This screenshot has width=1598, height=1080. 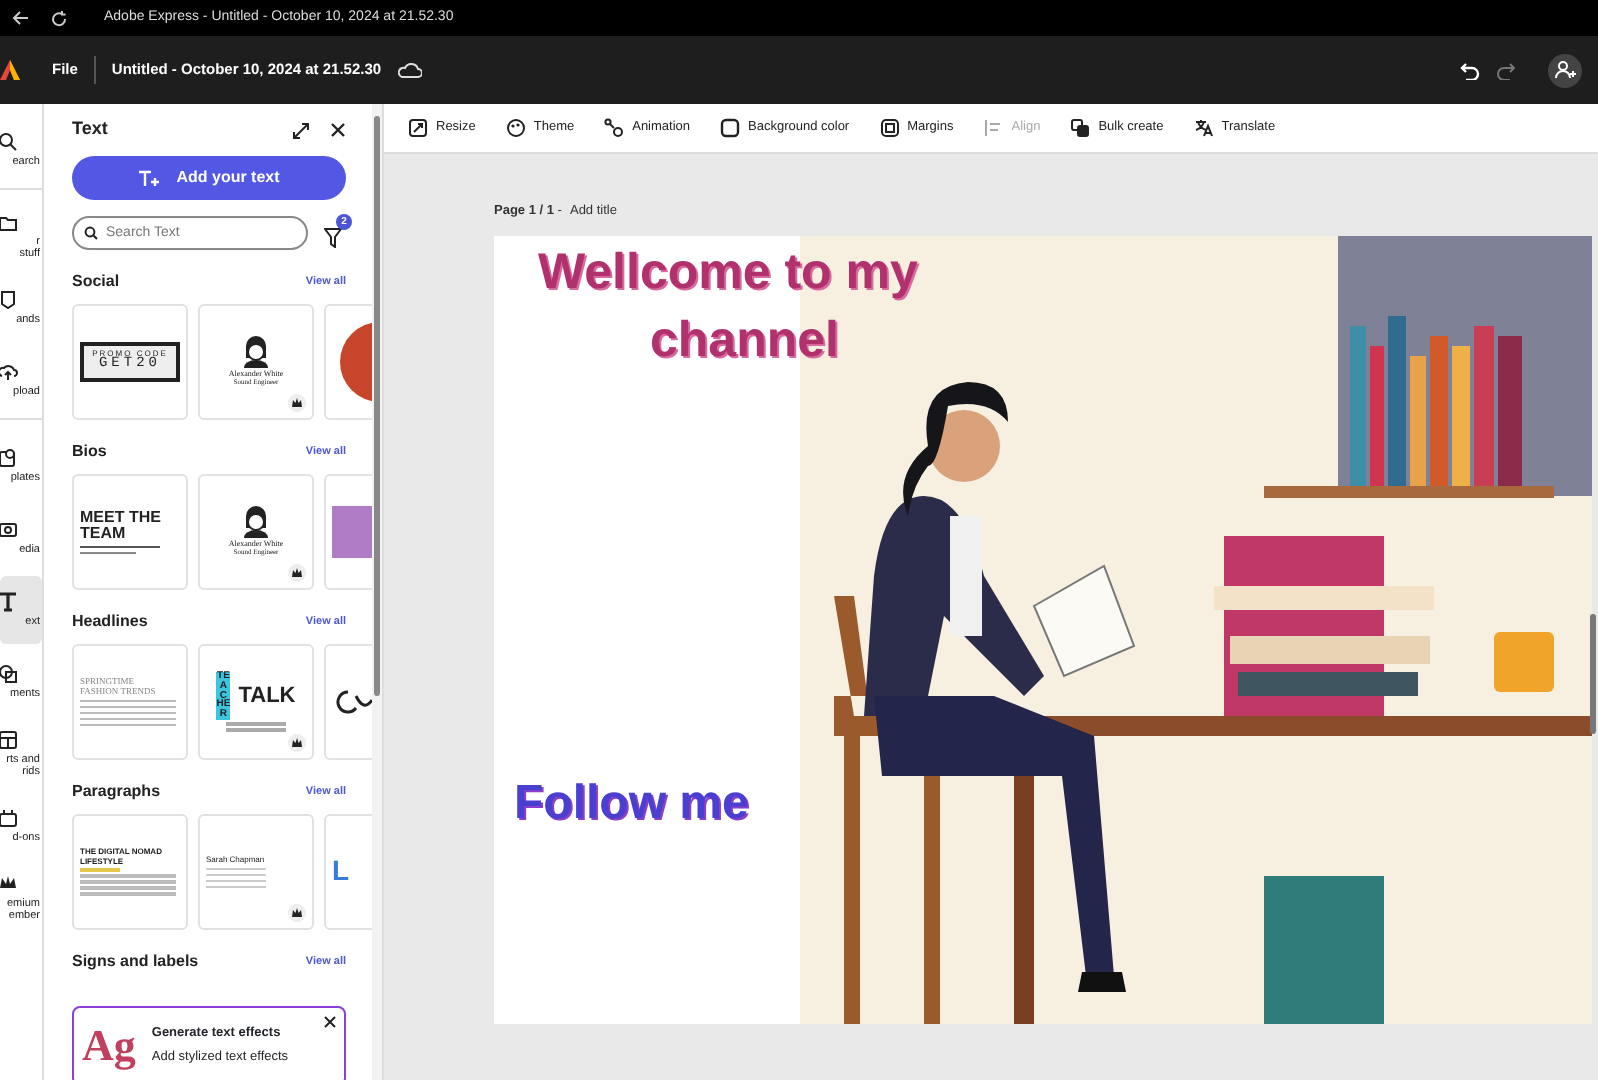 I want to click on translate-icon, so click(x=1203, y=128).